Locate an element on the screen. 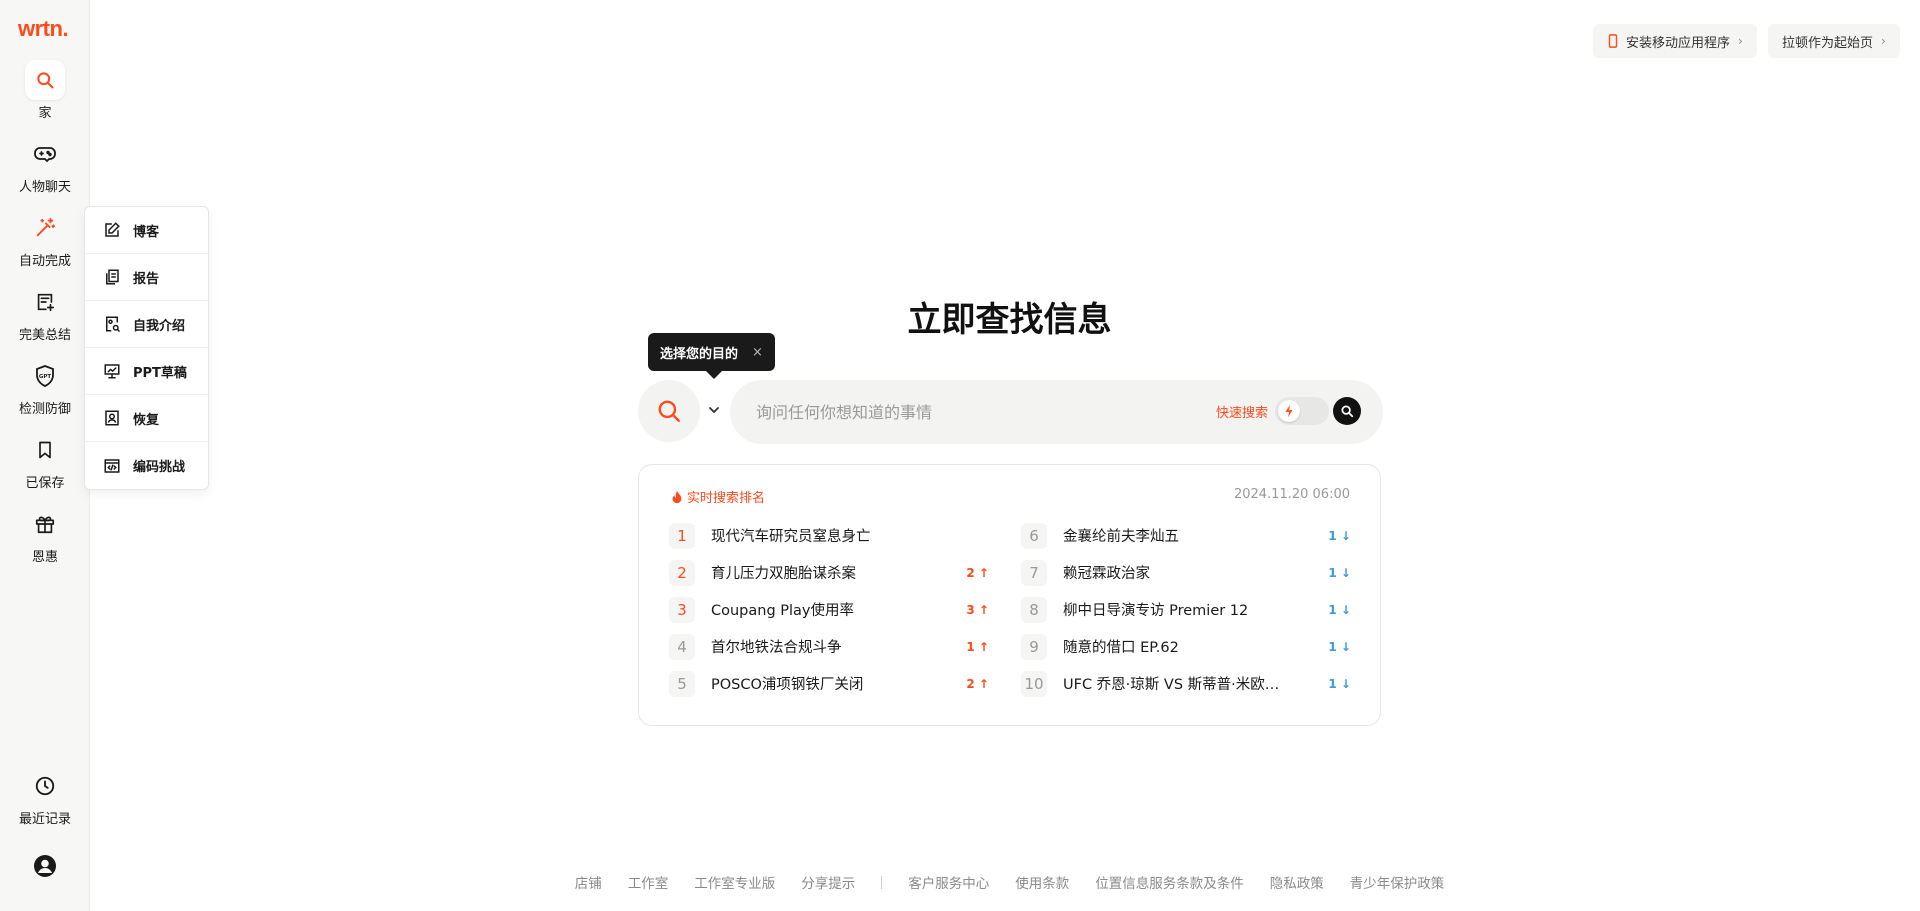 The image size is (1920, 911). sidebar-item-label: 已保存 is located at coordinates (45, 483).